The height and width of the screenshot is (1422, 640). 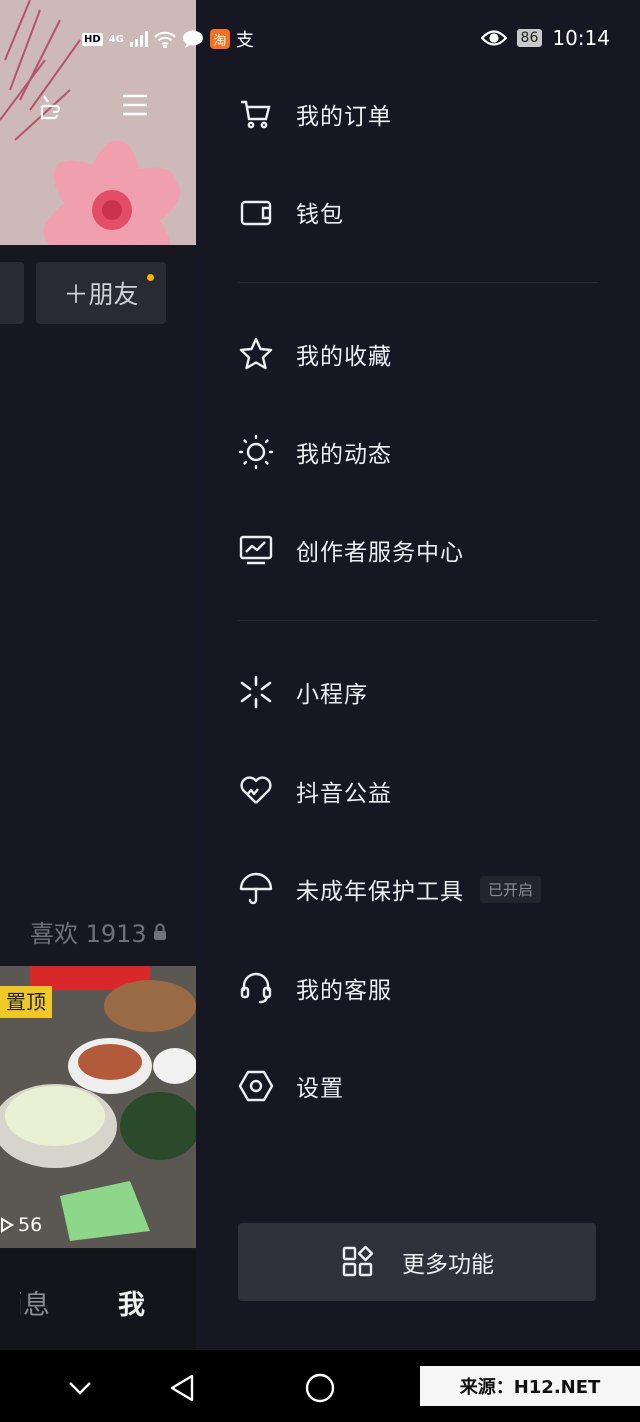 I want to click on lock-icon, so click(x=159, y=931).